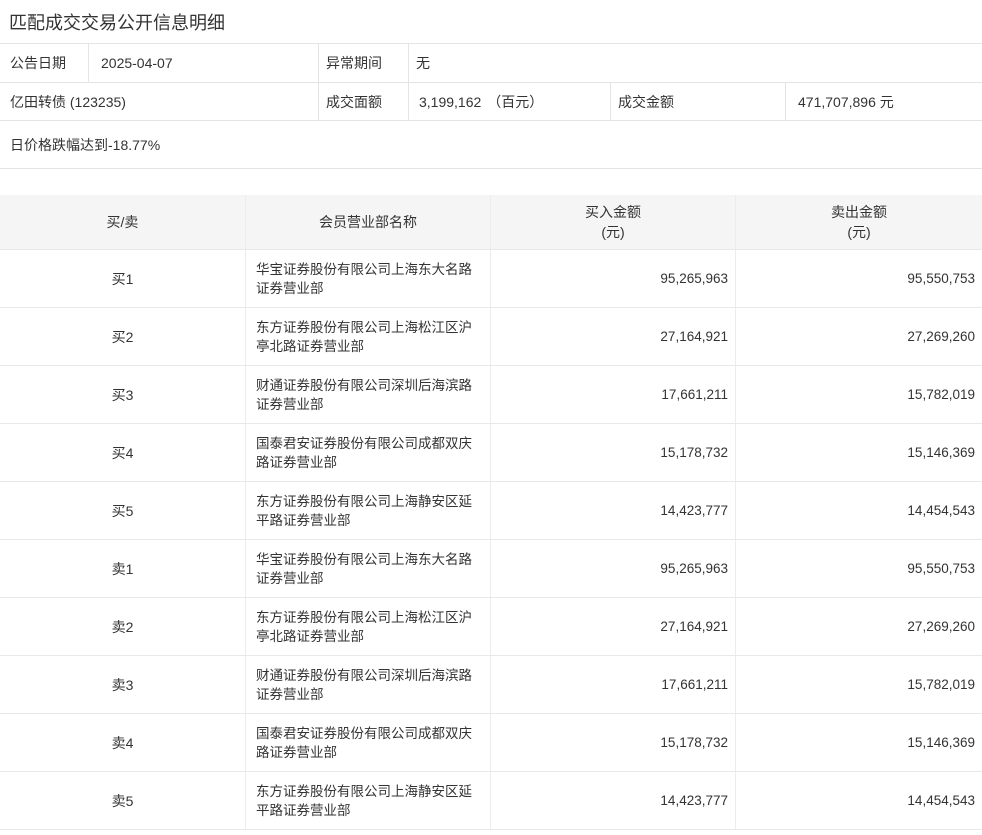 This screenshot has width=982, height=835. Describe the element at coordinates (122, 336) in the screenshot. I see `side-cell: 买2` at that location.